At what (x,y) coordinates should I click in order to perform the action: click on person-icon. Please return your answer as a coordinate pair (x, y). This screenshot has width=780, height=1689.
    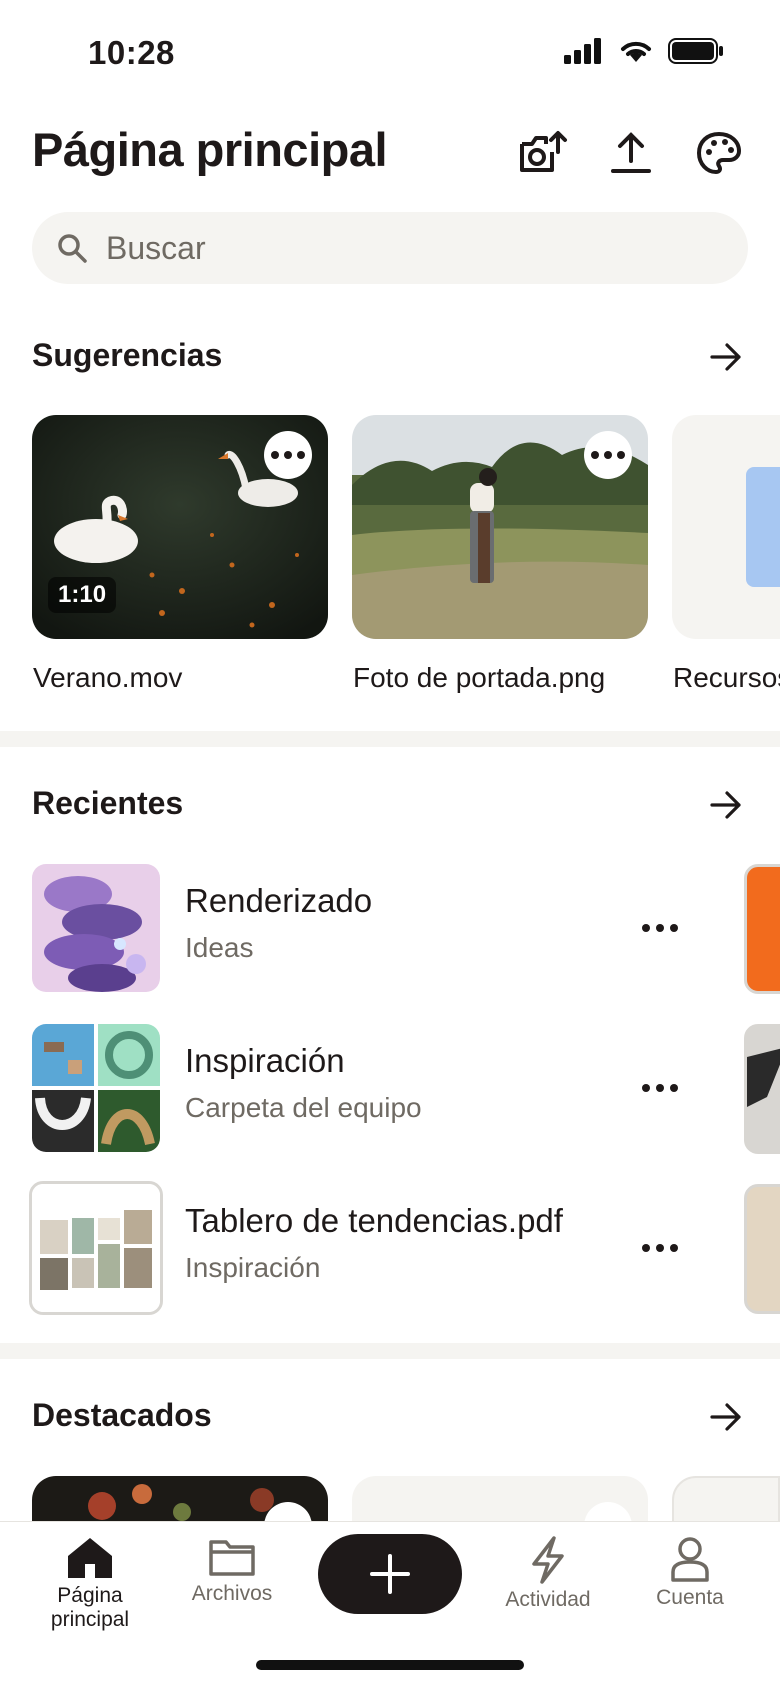
    Looking at the image, I should click on (690, 1559).